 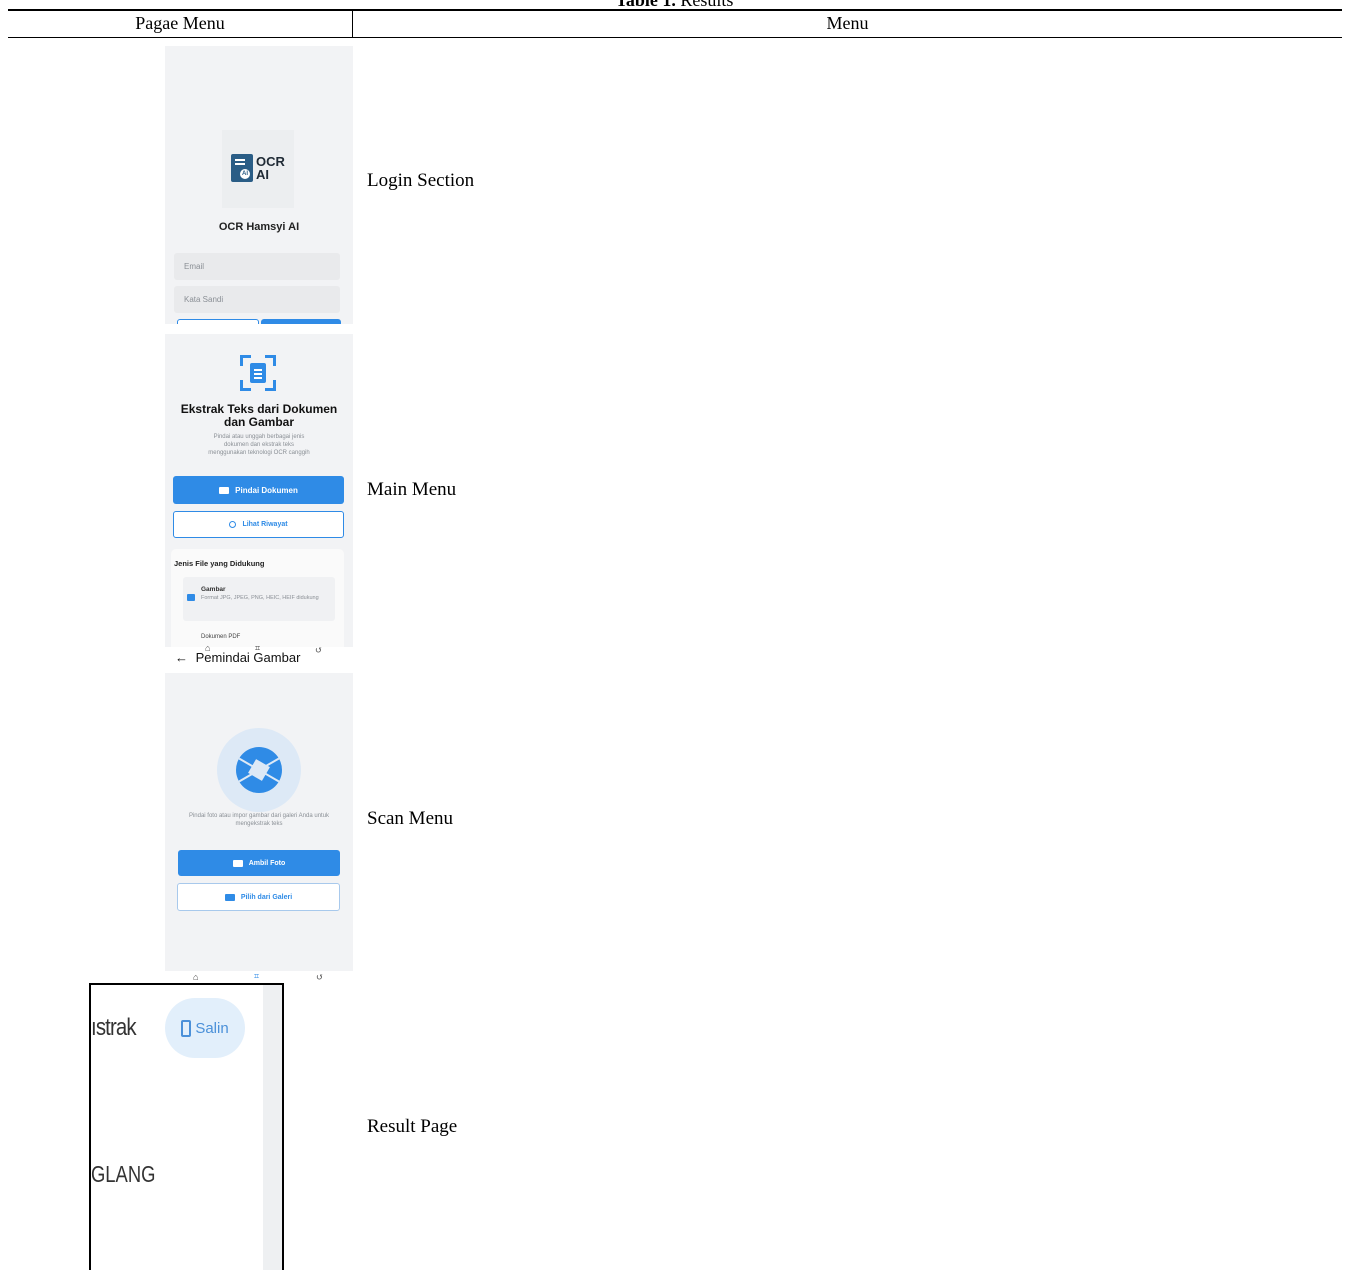 I want to click on file-type-name: Gambar, so click(x=213, y=589).